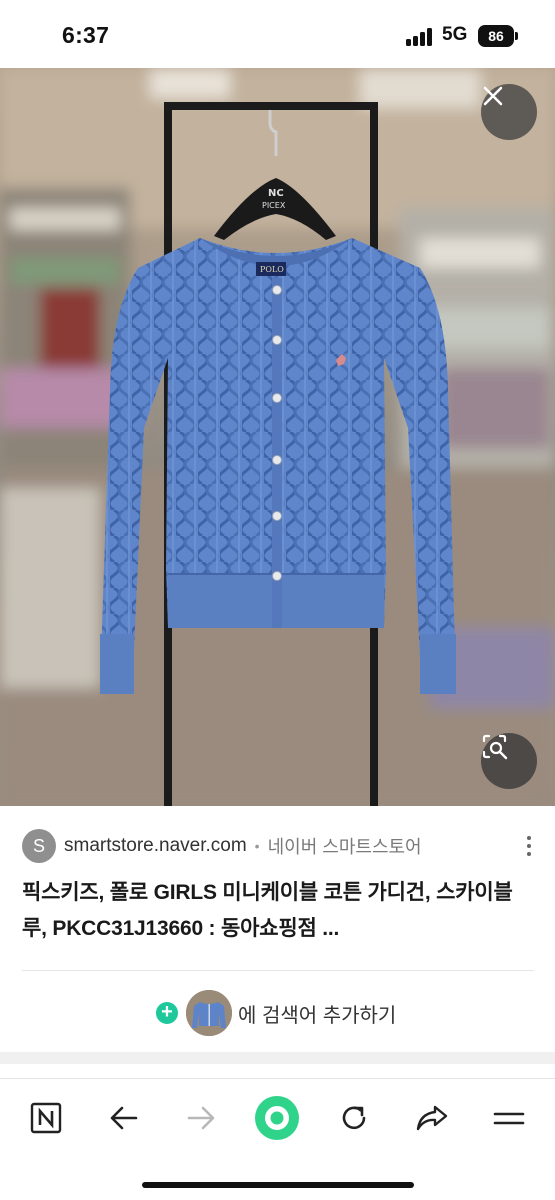 The width and height of the screenshot is (555, 1200). I want to click on green-home-button, so click(277, 1118).